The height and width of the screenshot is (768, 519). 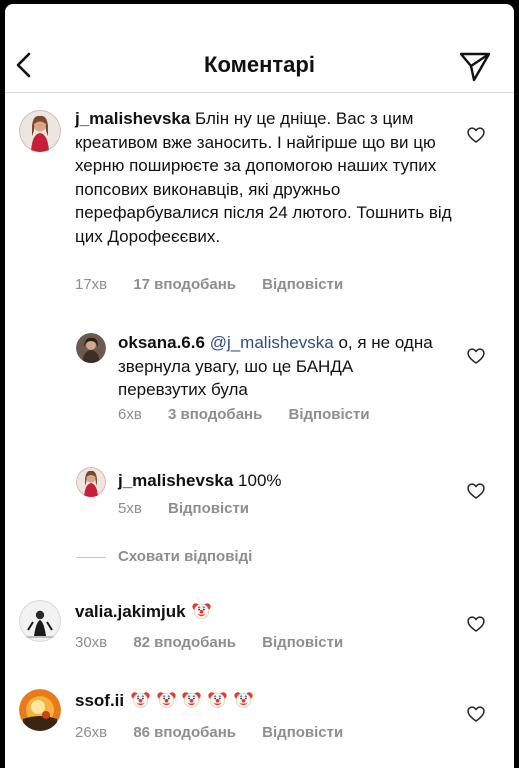 What do you see at coordinates (130, 414) in the screenshot?
I see `comment-time: 6хв` at bounding box center [130, 414].